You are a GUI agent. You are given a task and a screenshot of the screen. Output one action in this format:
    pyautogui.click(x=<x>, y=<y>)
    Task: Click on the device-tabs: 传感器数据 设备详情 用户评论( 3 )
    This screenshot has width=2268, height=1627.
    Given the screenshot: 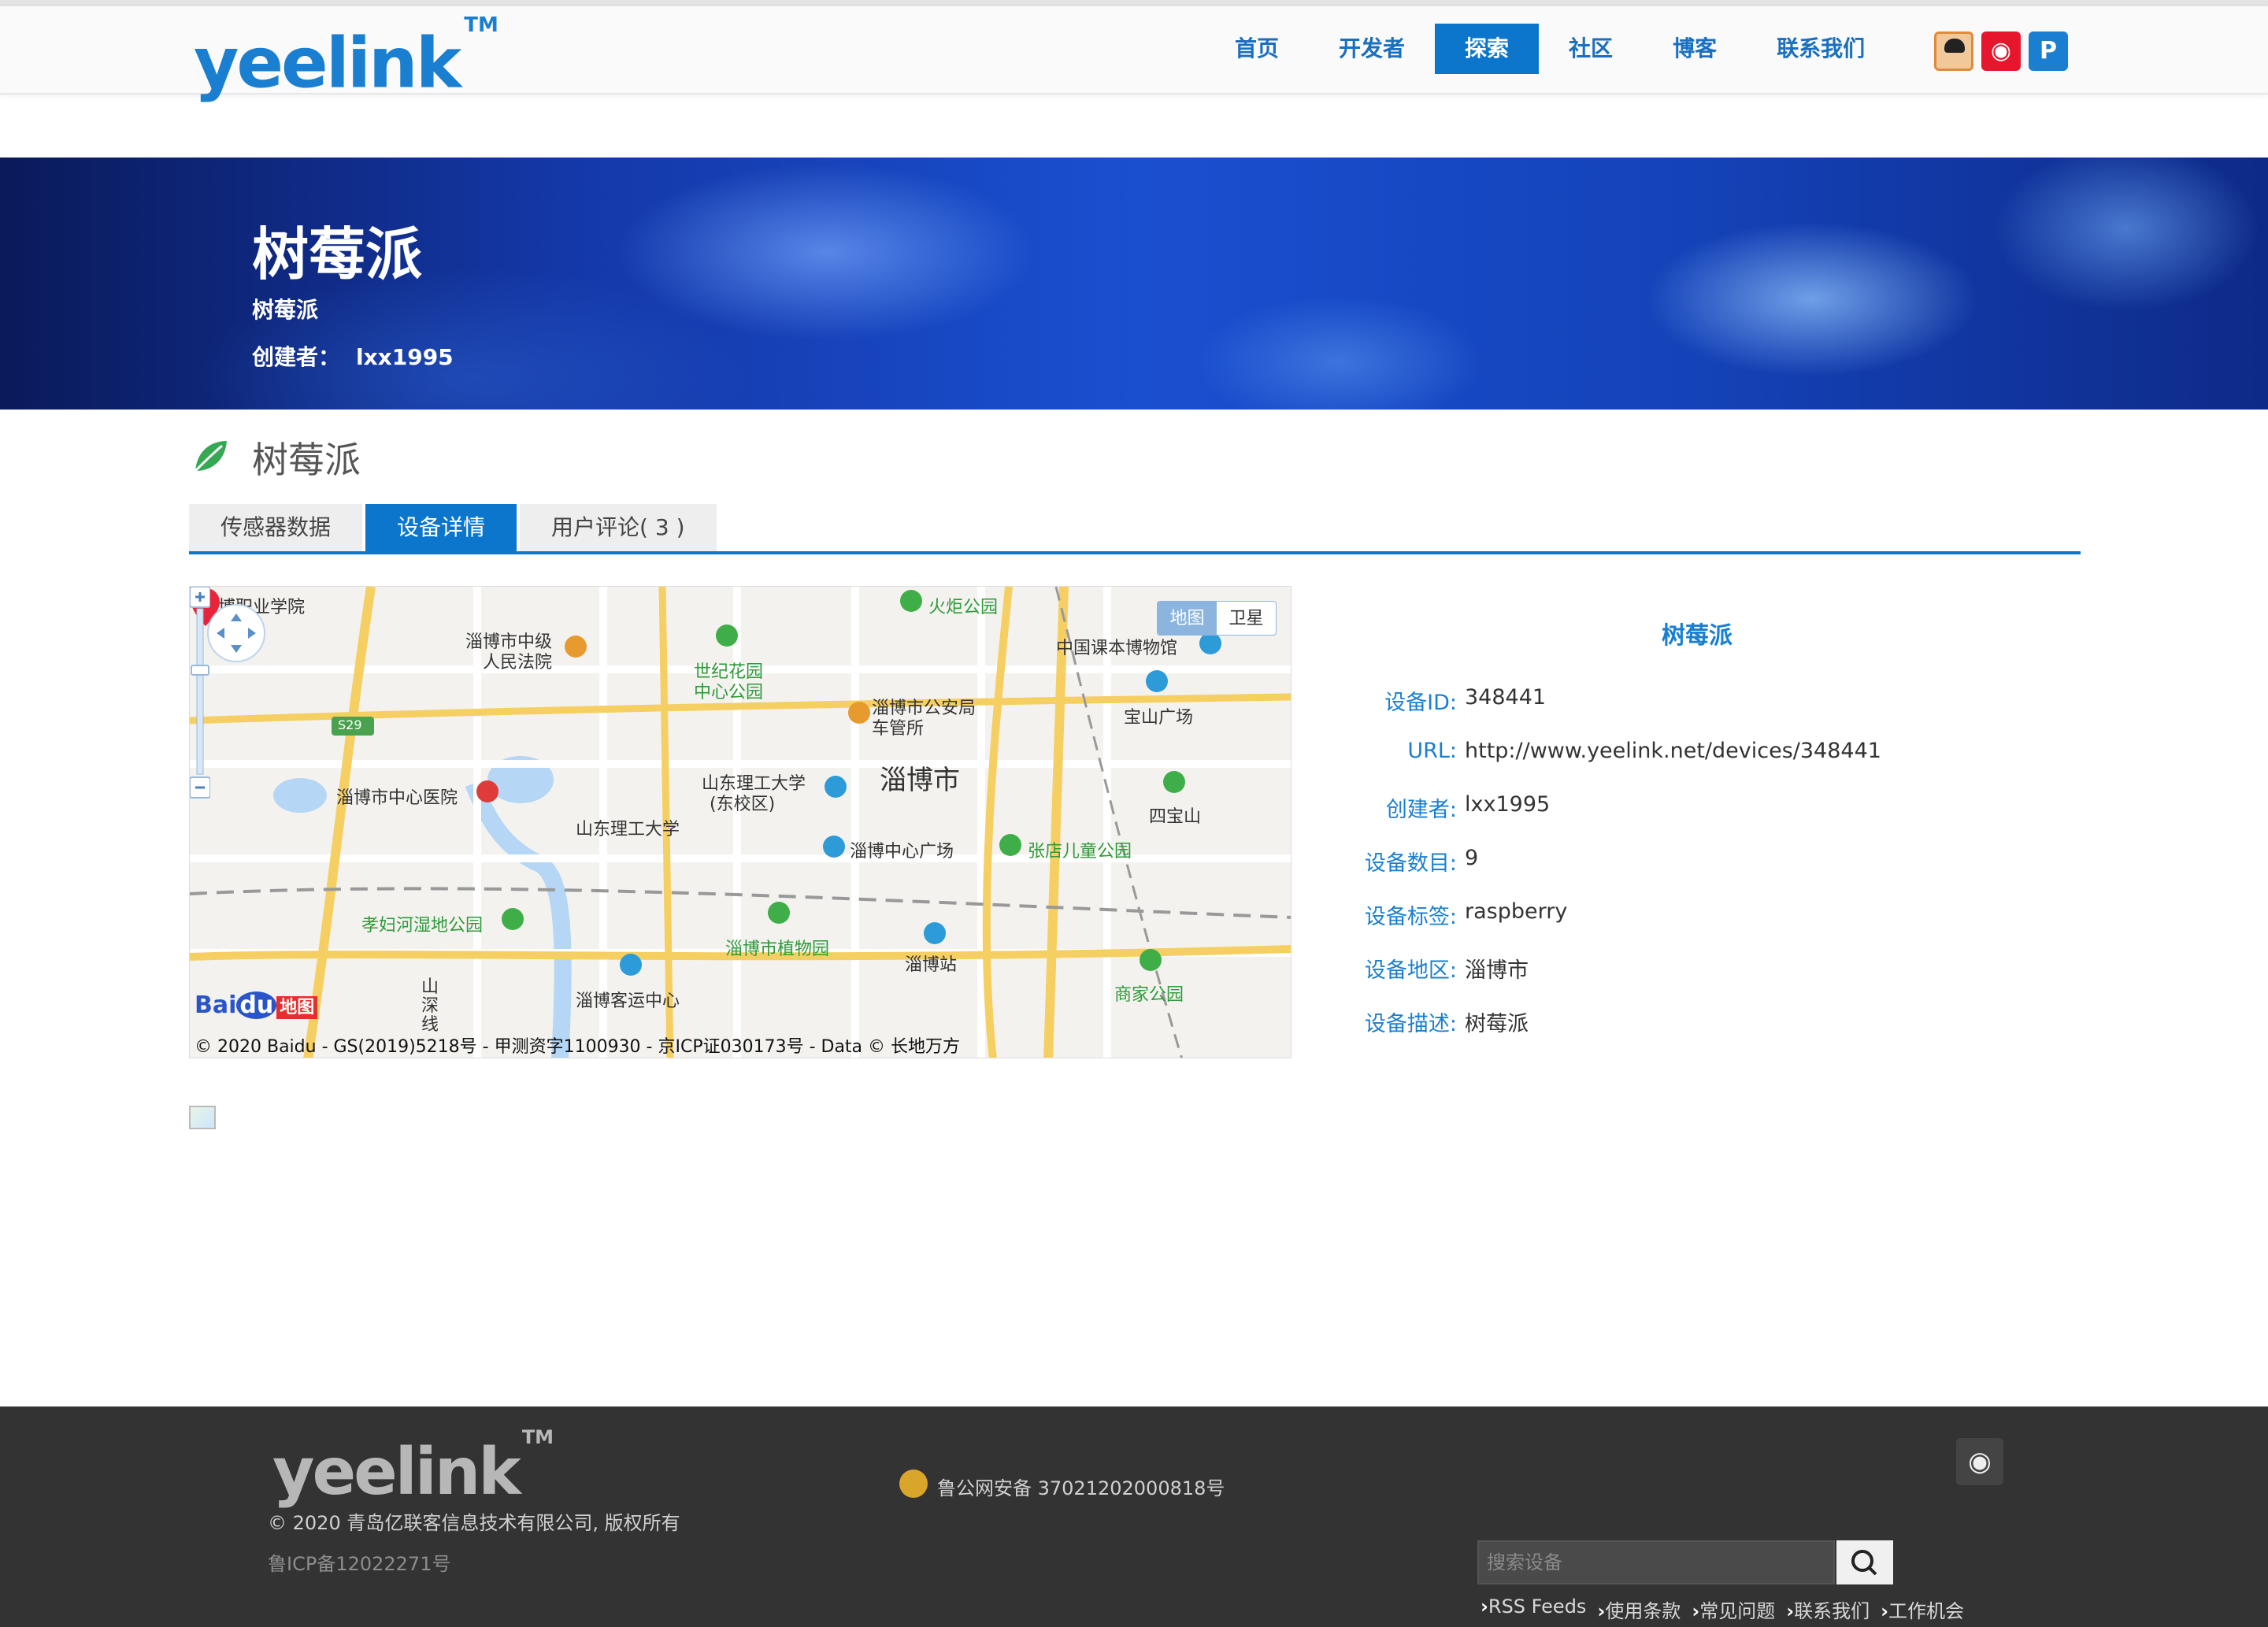 What is the action you would take?
    pyautogui.click(x=454, y=527)
    